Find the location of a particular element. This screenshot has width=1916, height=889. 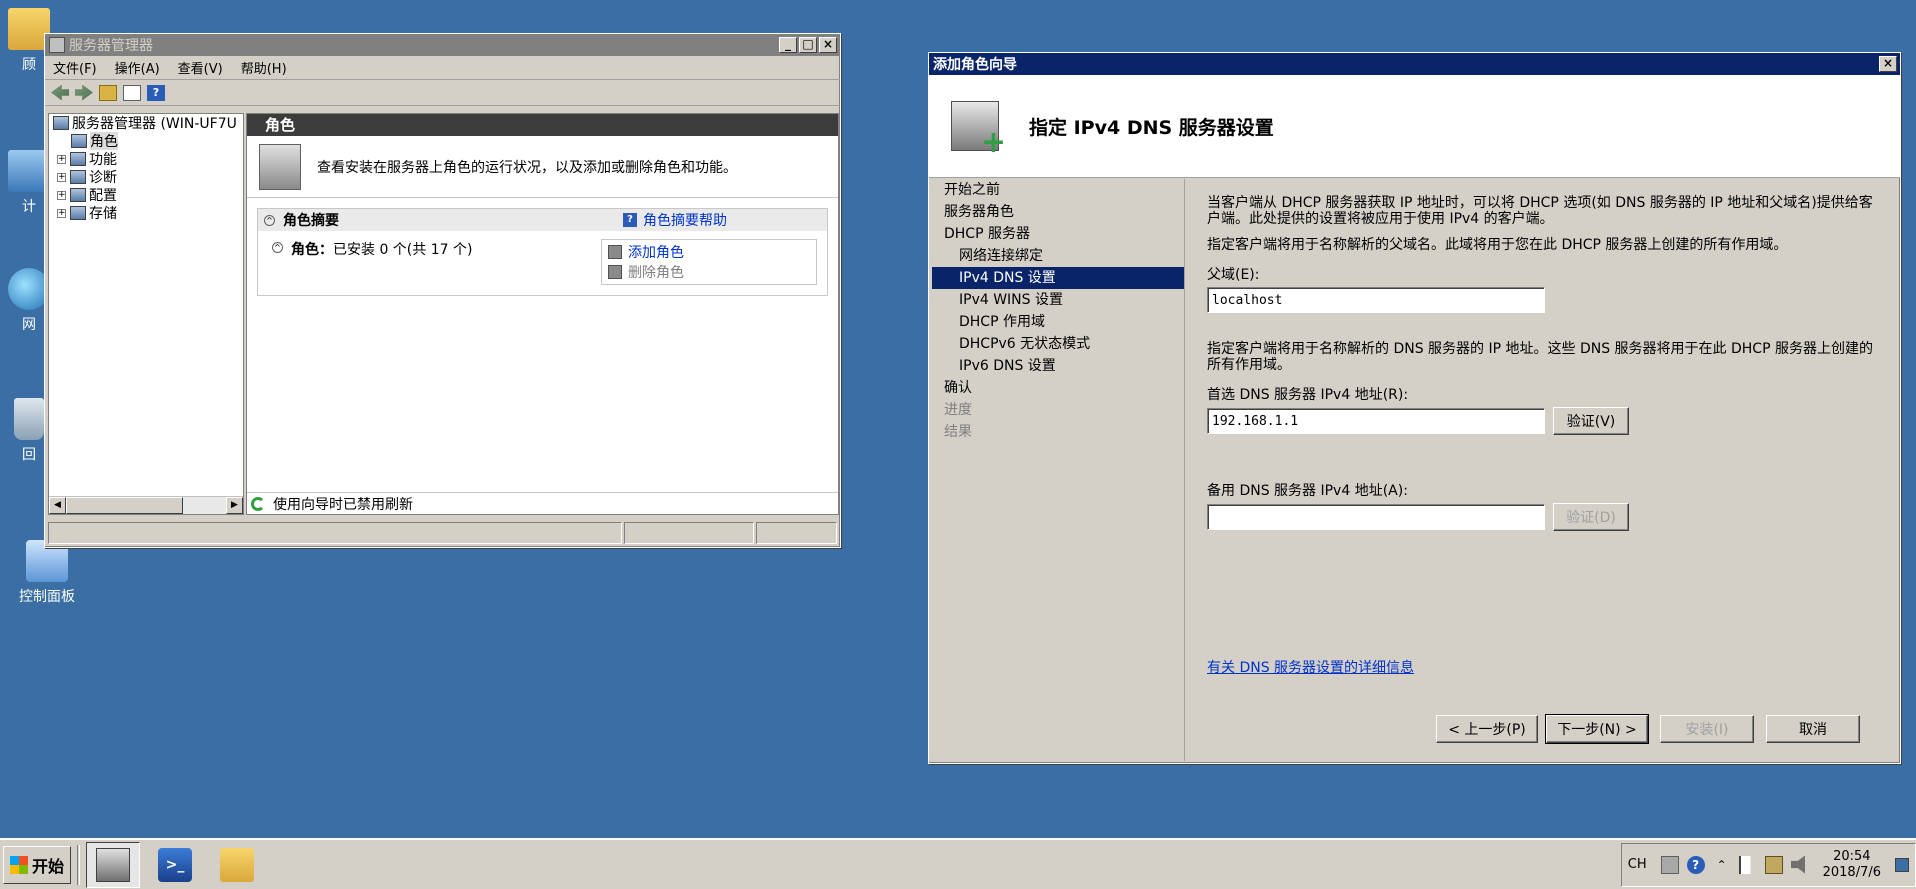

volume-muted-icon is located at coordinates (1798, 864).